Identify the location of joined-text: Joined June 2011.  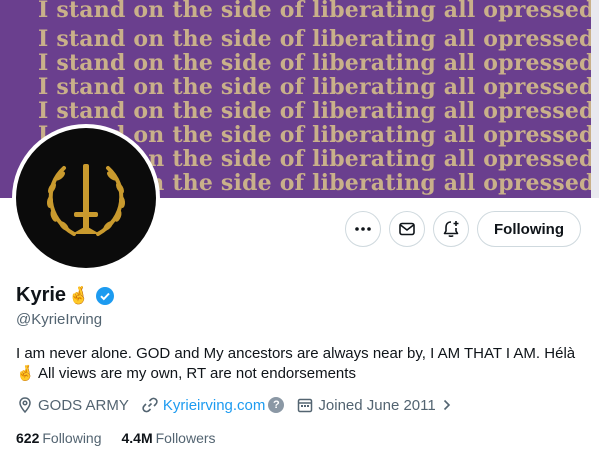
(377, 405).